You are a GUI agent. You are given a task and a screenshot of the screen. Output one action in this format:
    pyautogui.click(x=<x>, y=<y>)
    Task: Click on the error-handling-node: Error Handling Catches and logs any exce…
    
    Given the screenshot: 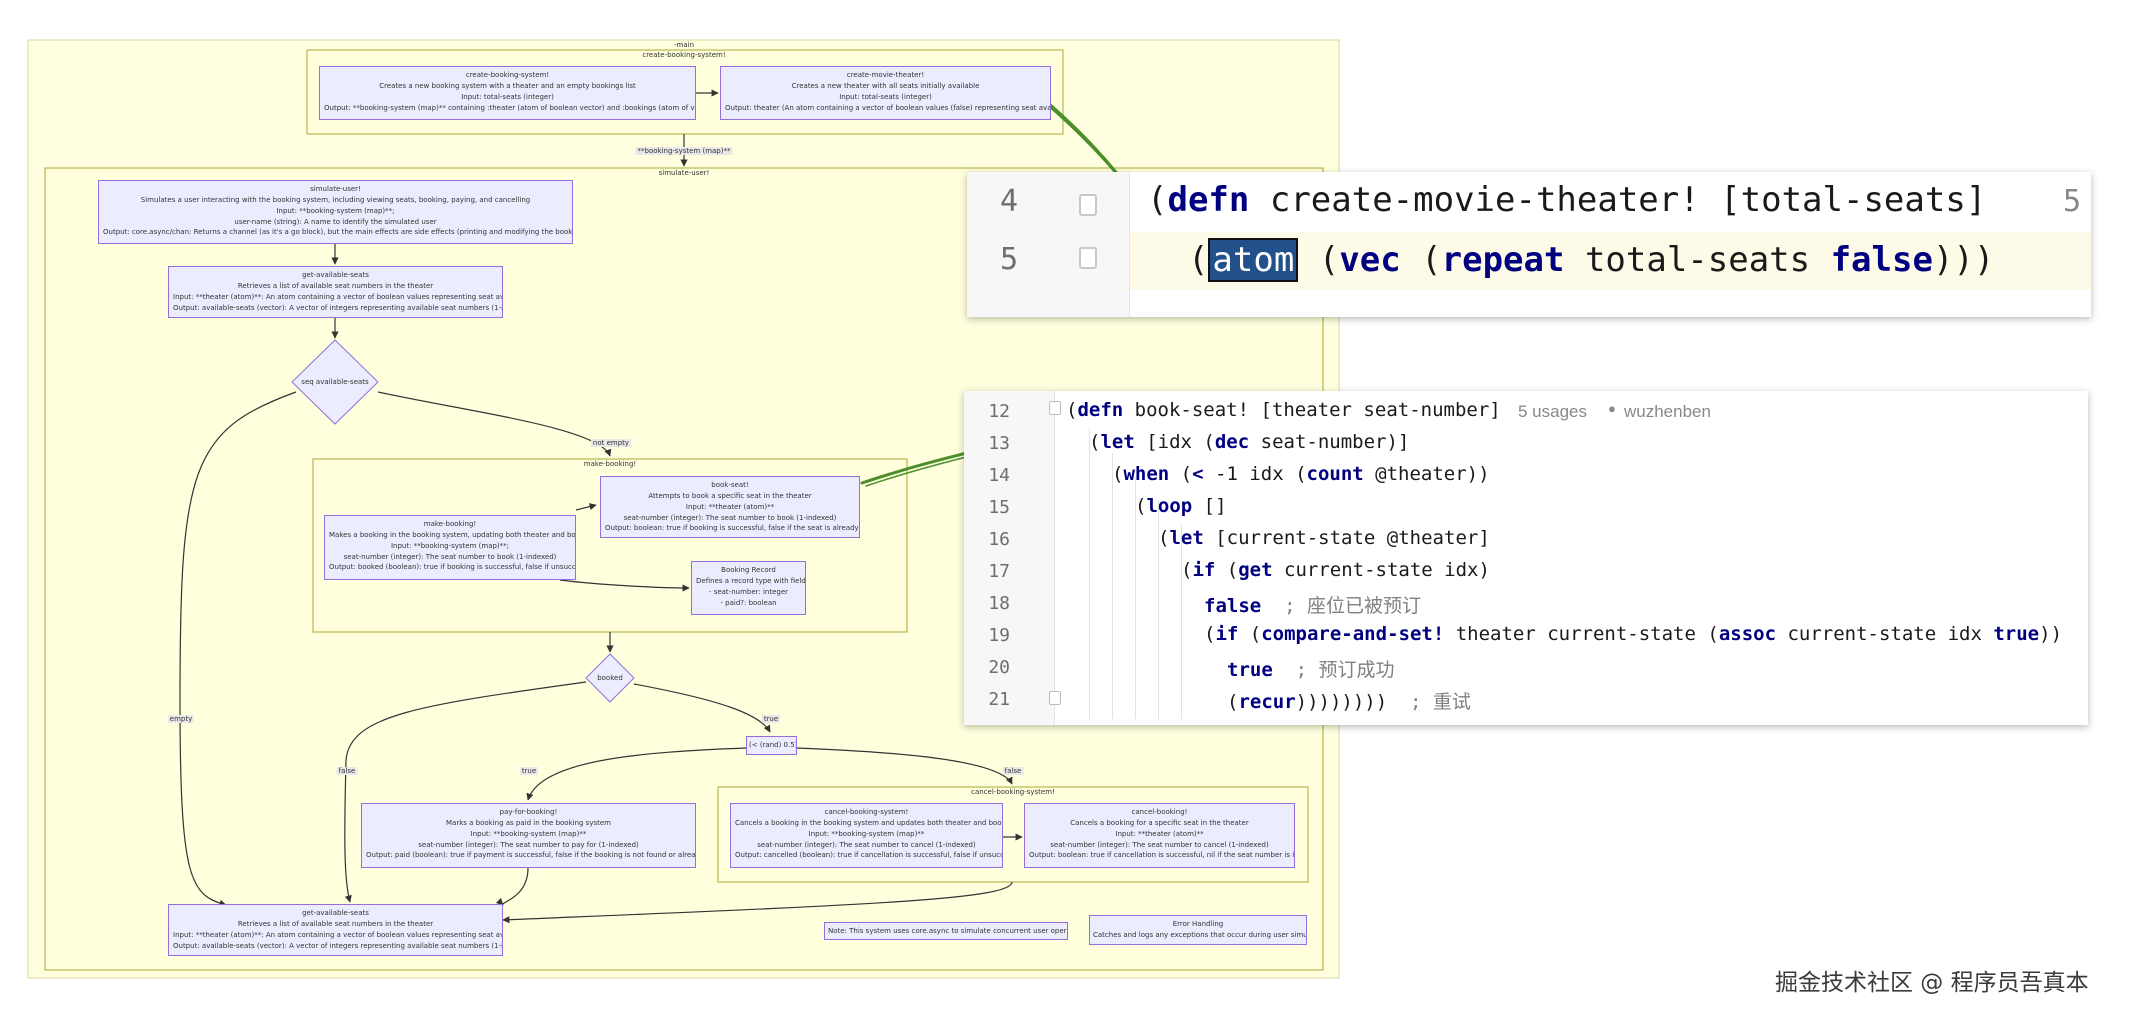 What is the action you would take?
    pyautogui.click(x=1198, y=930)
    